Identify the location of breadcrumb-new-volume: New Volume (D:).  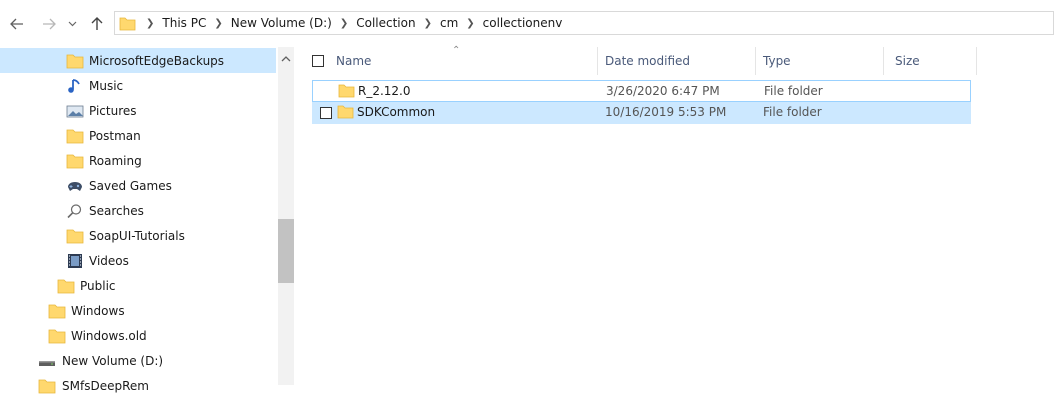
(281, 23).